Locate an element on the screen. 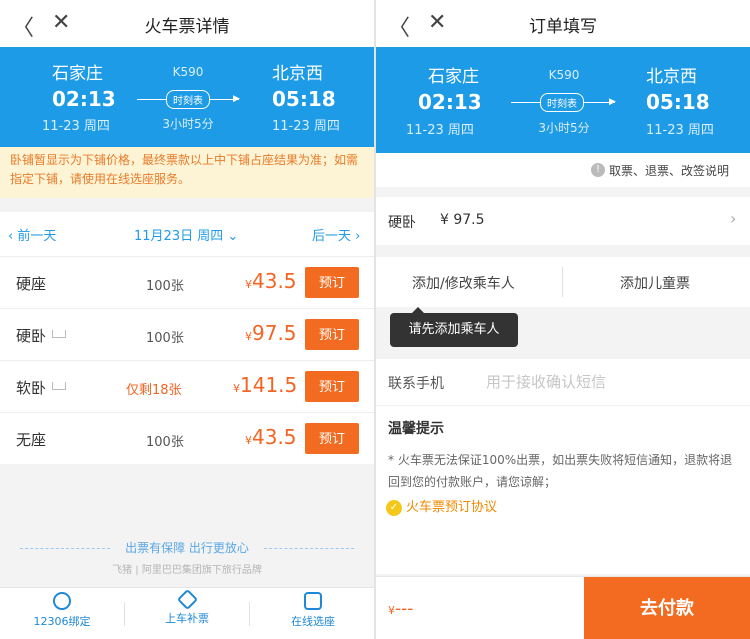 Image resolution: width=750 pixels, height=639 pixels. nav-item-onboard-ticket: 上车补票 is located at coordinates (187, 607).